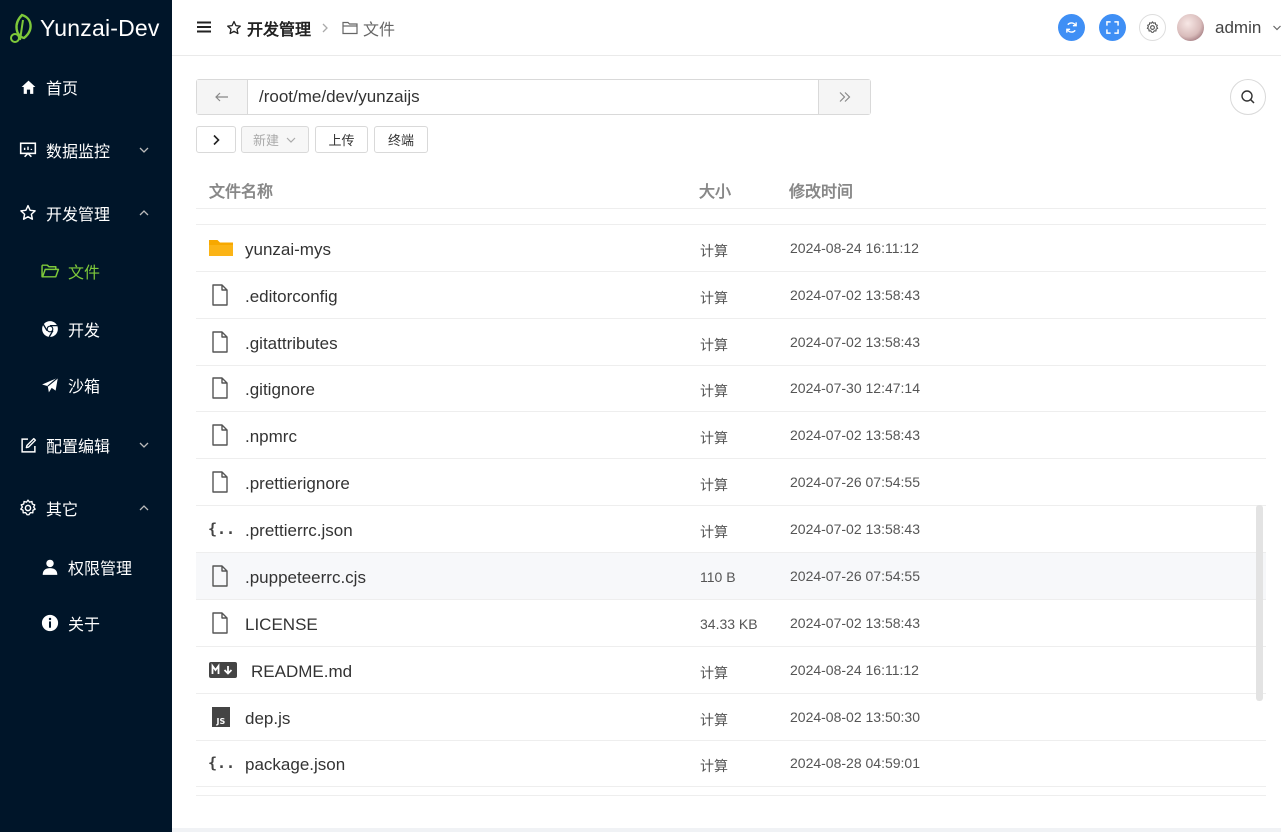  Describe the element at coordinates (1259, 603) in the screenshot. I see `table-scrollbar` at that location.